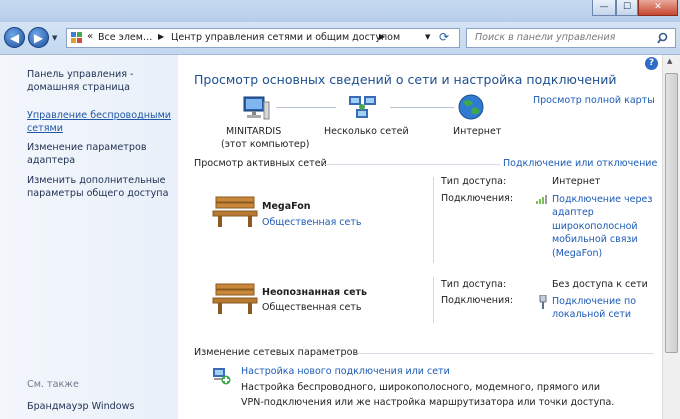 The height and width of the screenshot is (419, 680). Describe the element at coordinates (663, 38) in the screenshot. I see `search-icon` at that location.